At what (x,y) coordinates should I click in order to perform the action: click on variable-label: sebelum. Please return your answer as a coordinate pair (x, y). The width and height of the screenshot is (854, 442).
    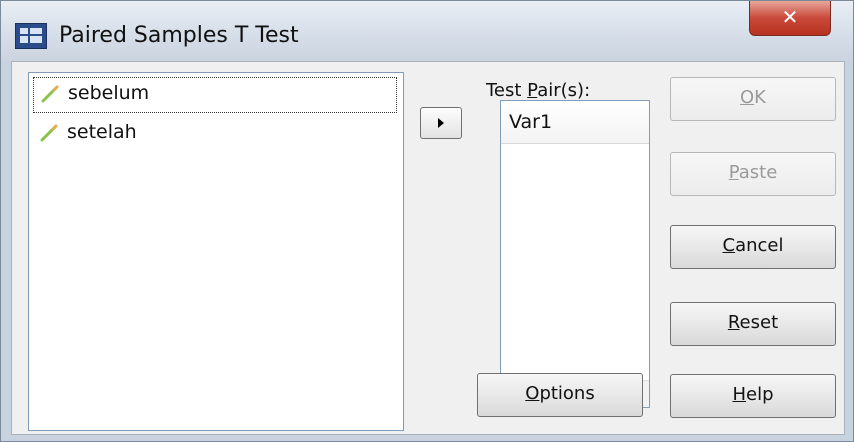
    Looking at the image, I should click on (109, 93).